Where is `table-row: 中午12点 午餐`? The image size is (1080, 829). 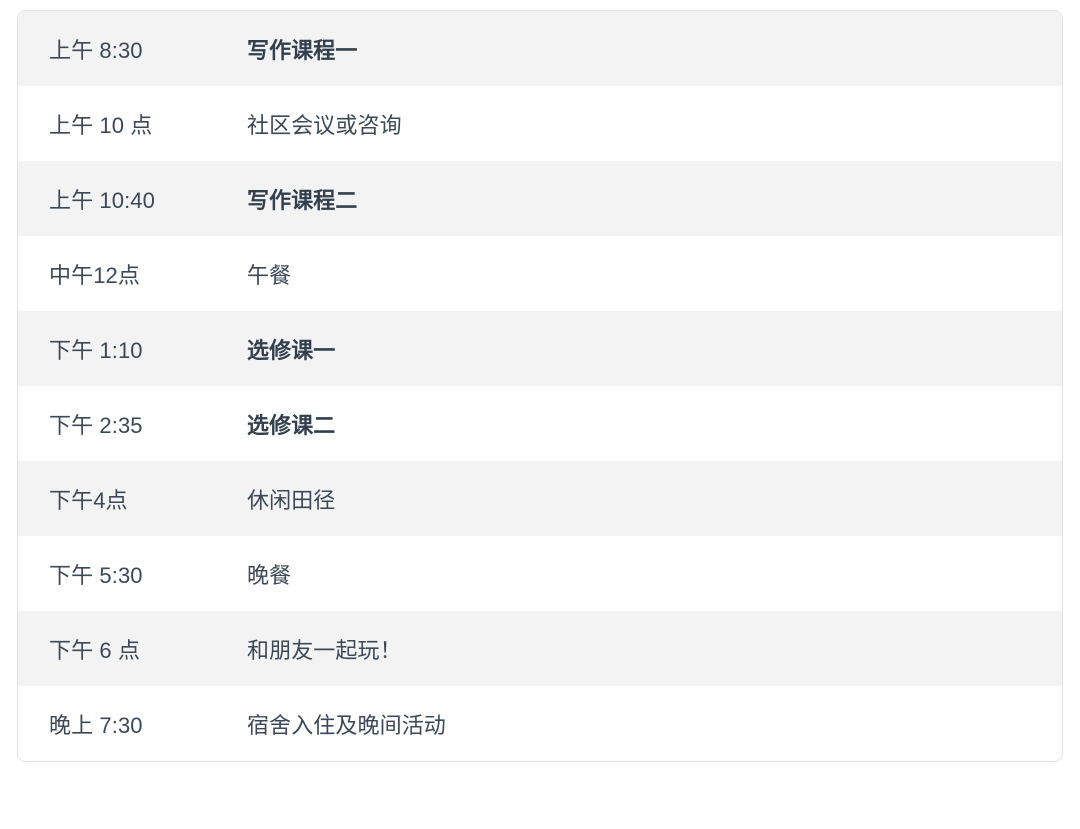
table-row: 中午12点 午餐 is located at coordinates (540, 273).